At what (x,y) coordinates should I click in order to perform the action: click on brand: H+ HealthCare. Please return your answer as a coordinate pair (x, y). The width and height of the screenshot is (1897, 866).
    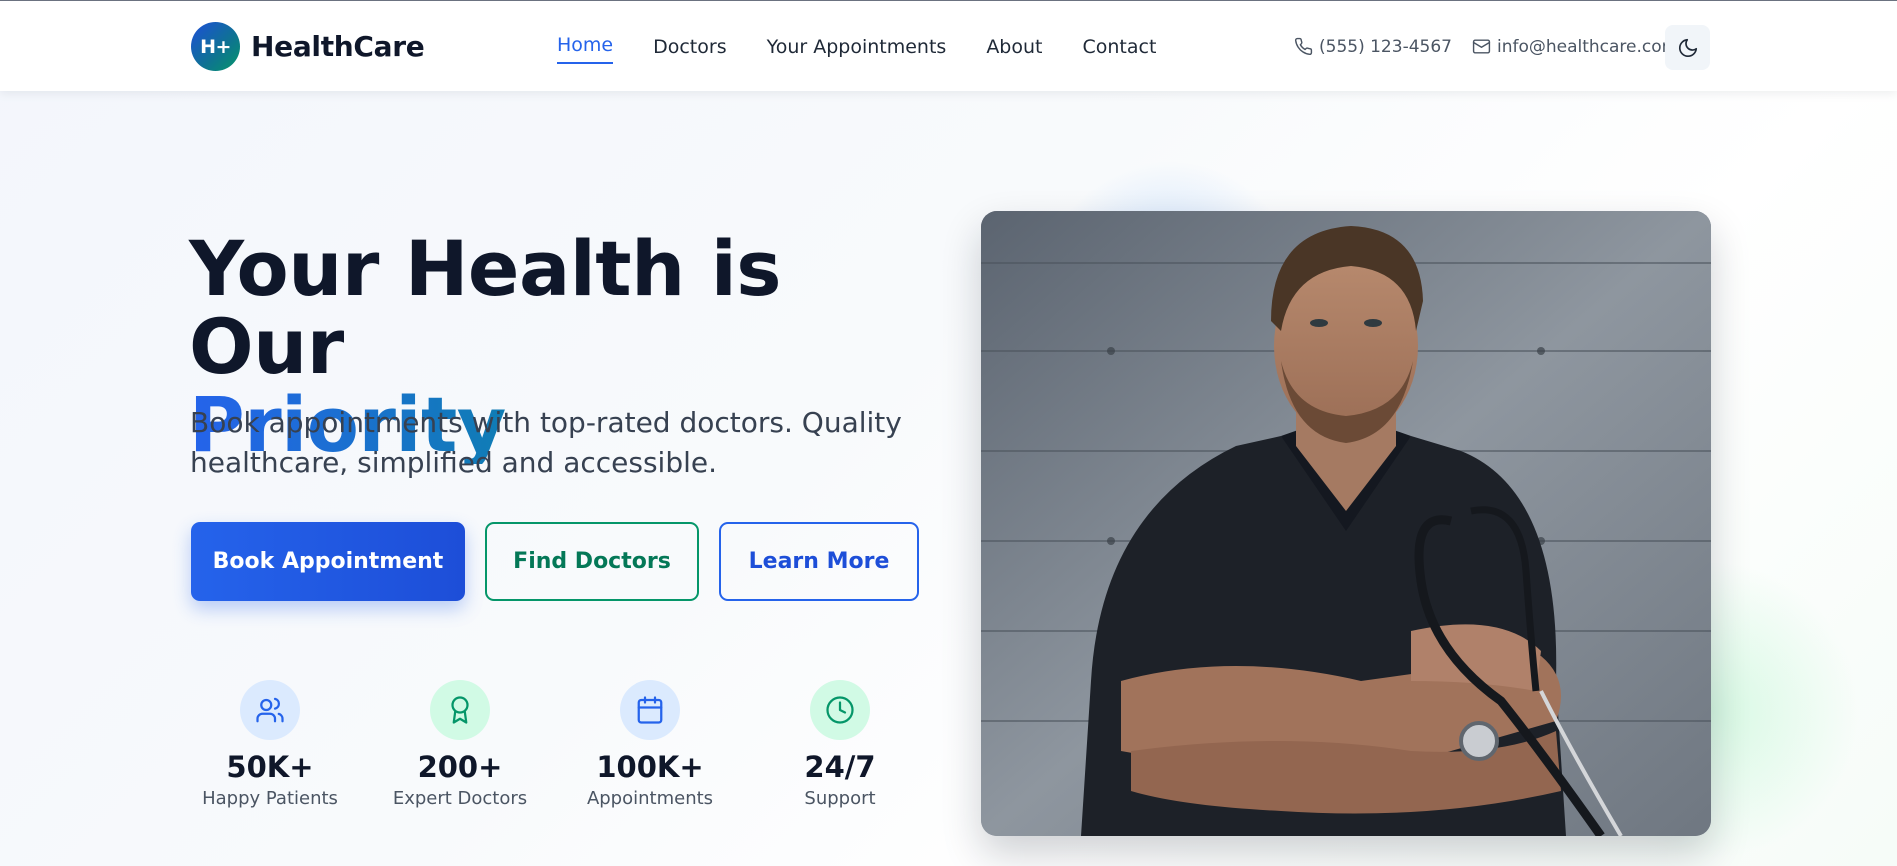
    Looking at the image, I should click on (308, 46).